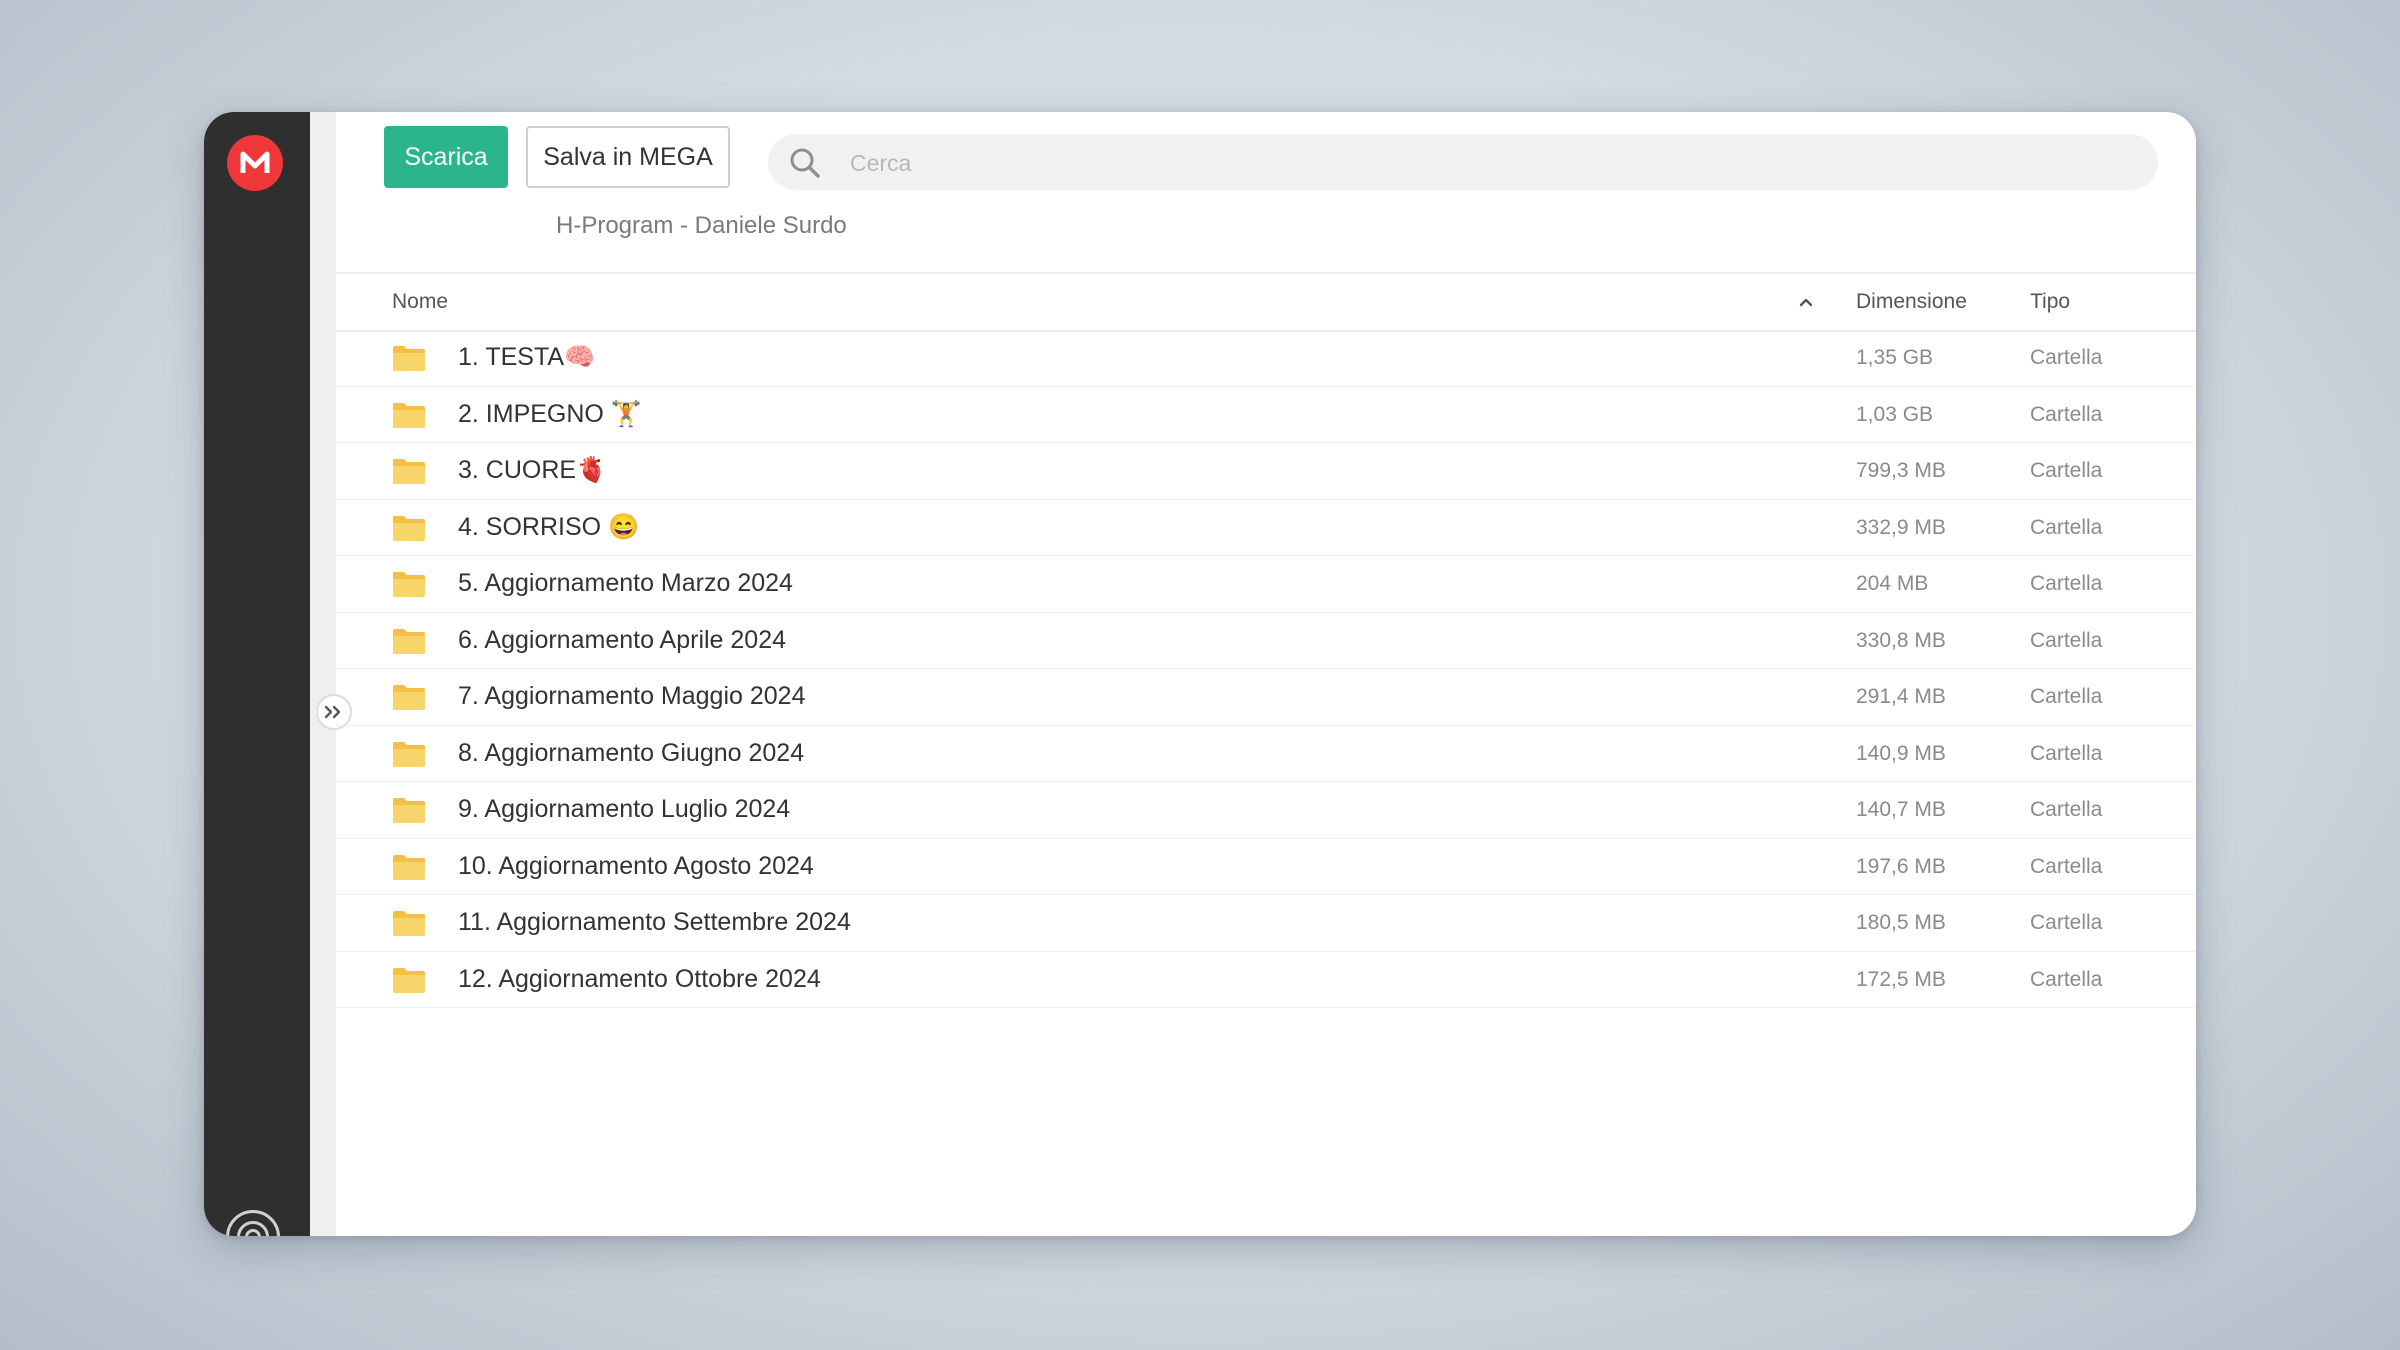 The width and height of the screenshot is (2400, 1350). I want to click on row-size: 140,7 MB, so click(1901, 809).